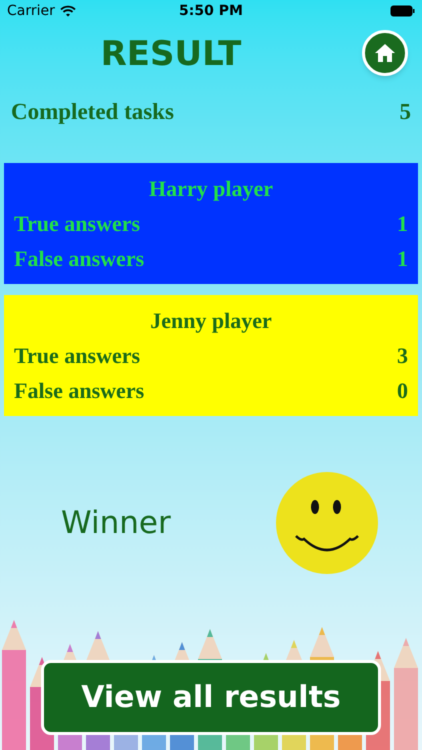  I want to click on home-button, so click(385, 53).